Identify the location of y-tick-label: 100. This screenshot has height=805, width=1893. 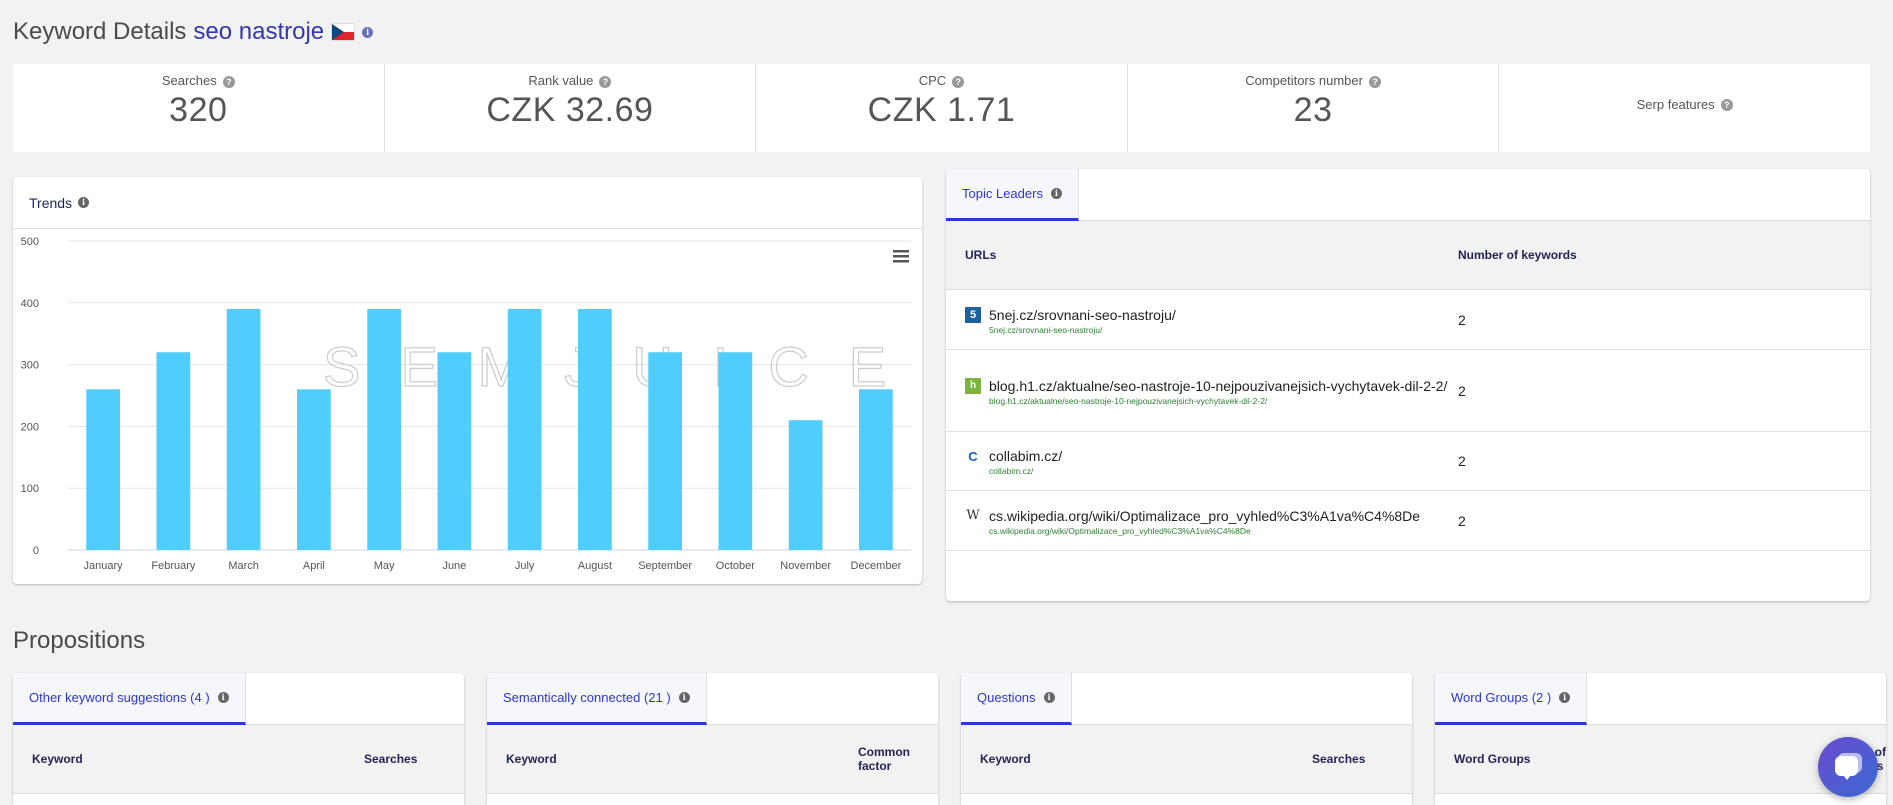
(30, 489).